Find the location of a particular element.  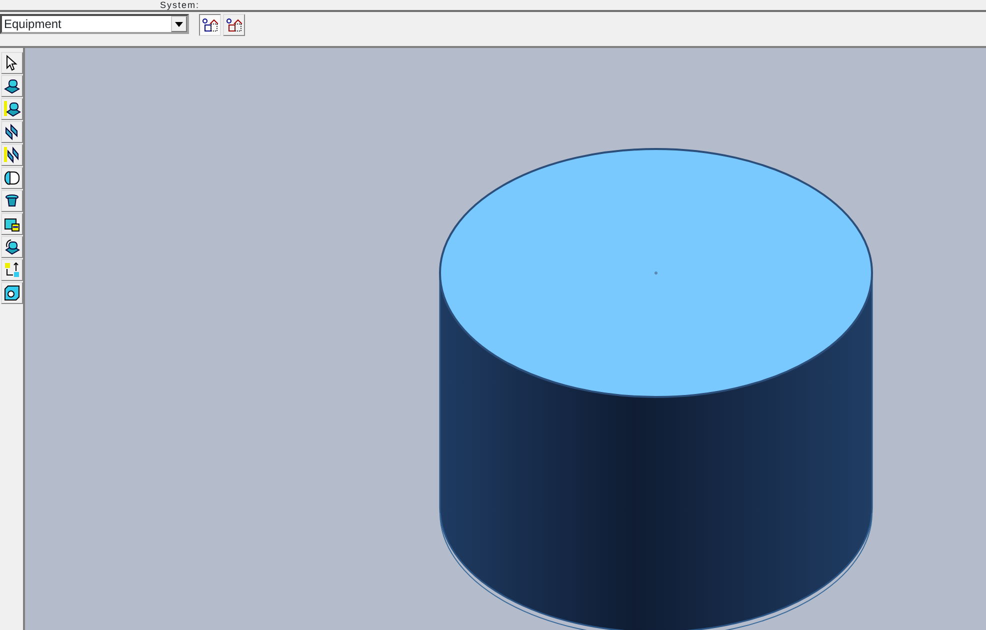

connect-icon is located at coordinates (12, 270).